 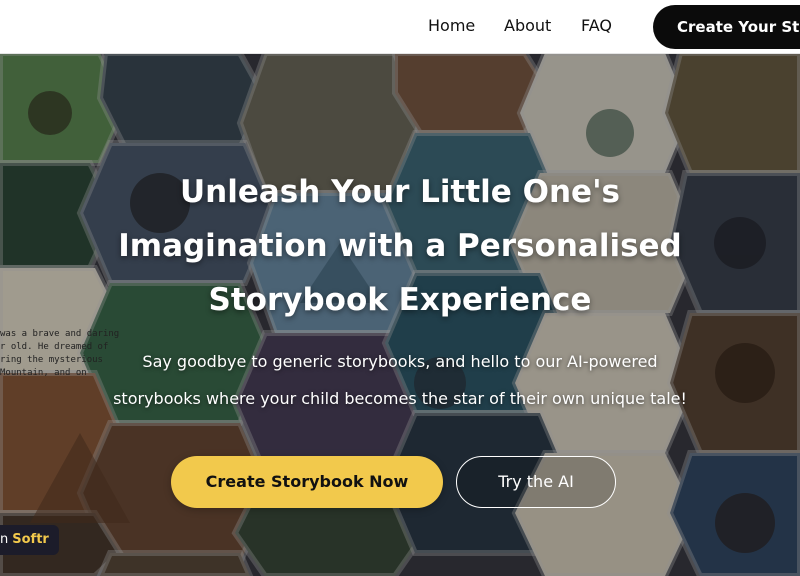 I want to click on made-with-softr-badge: n Softr, so click(x=29, y=540).